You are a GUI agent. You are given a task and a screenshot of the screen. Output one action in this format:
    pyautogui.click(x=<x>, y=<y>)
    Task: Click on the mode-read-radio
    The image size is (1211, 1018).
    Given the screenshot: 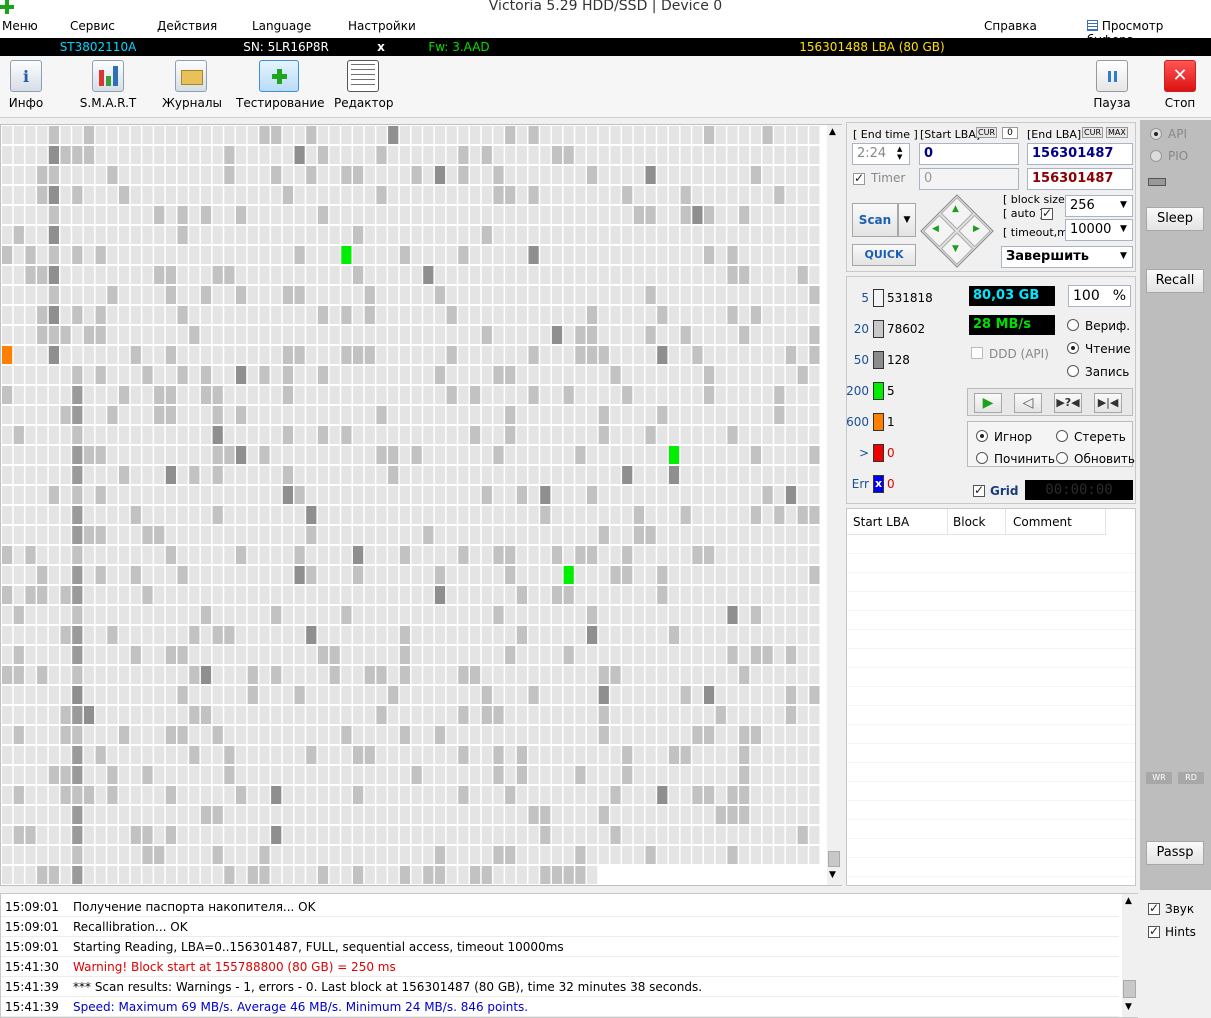 What is the action you would take?
    pyautogui.click(x=1073, y=348)
    